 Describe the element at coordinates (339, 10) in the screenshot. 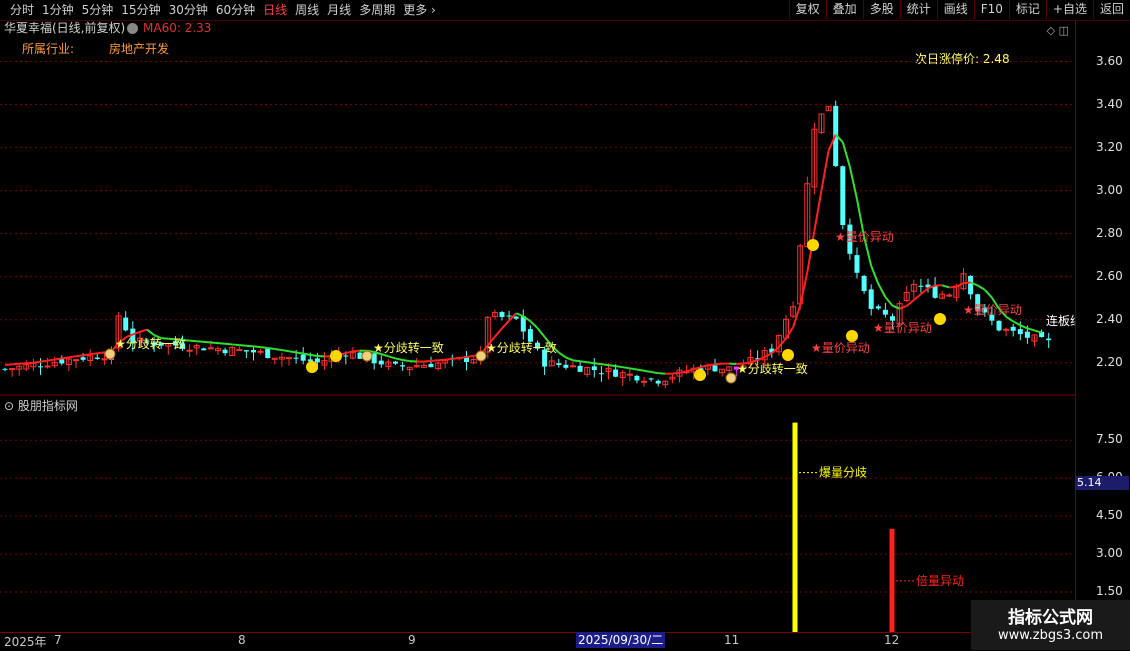

I see `period-tab-8: 月线` at that location.